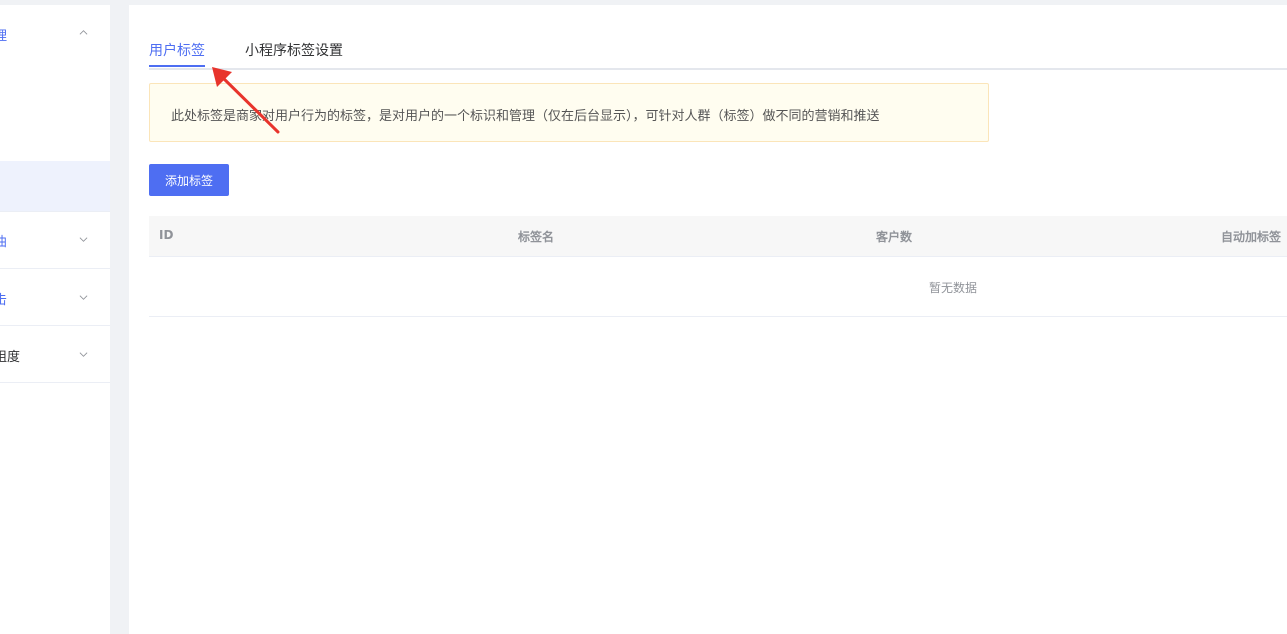 This screenshot has width=1287, height=634. Describe the element at coordinates (718, 52) in the screenshot. I see `tab-bar: 用户标签 小程序标签设置` at that location.